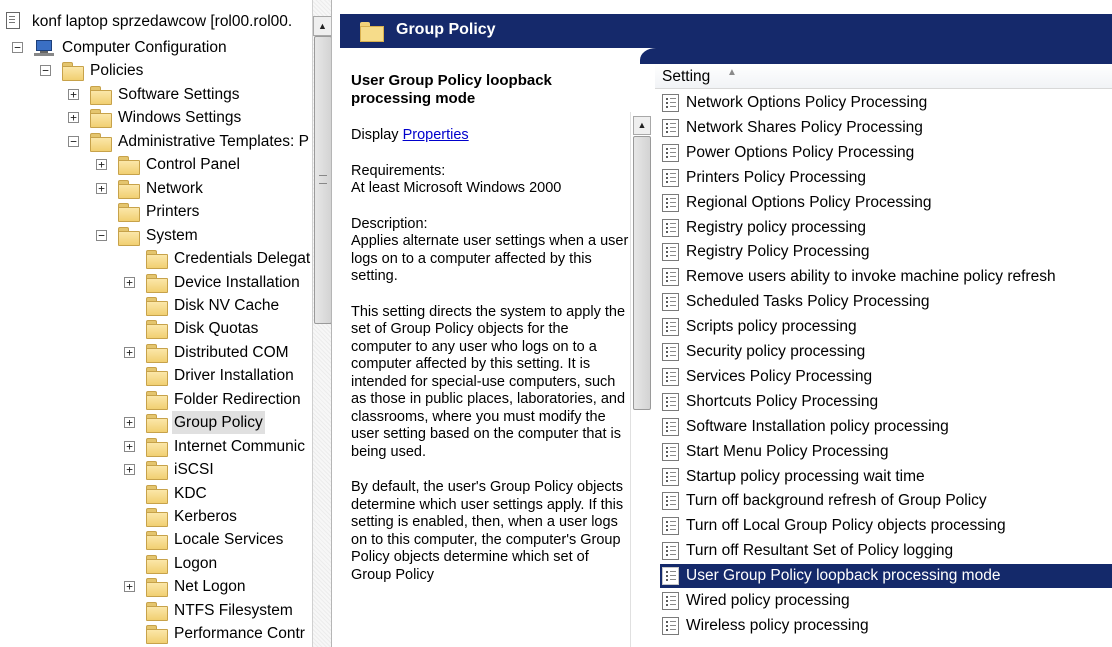 Image resolution: width=1112 pixels, height=647 pixels. What do you see at coordinates (436, 135) in the screenshot?
I see `properties-link: Properties` at bounding box center [436, 135].